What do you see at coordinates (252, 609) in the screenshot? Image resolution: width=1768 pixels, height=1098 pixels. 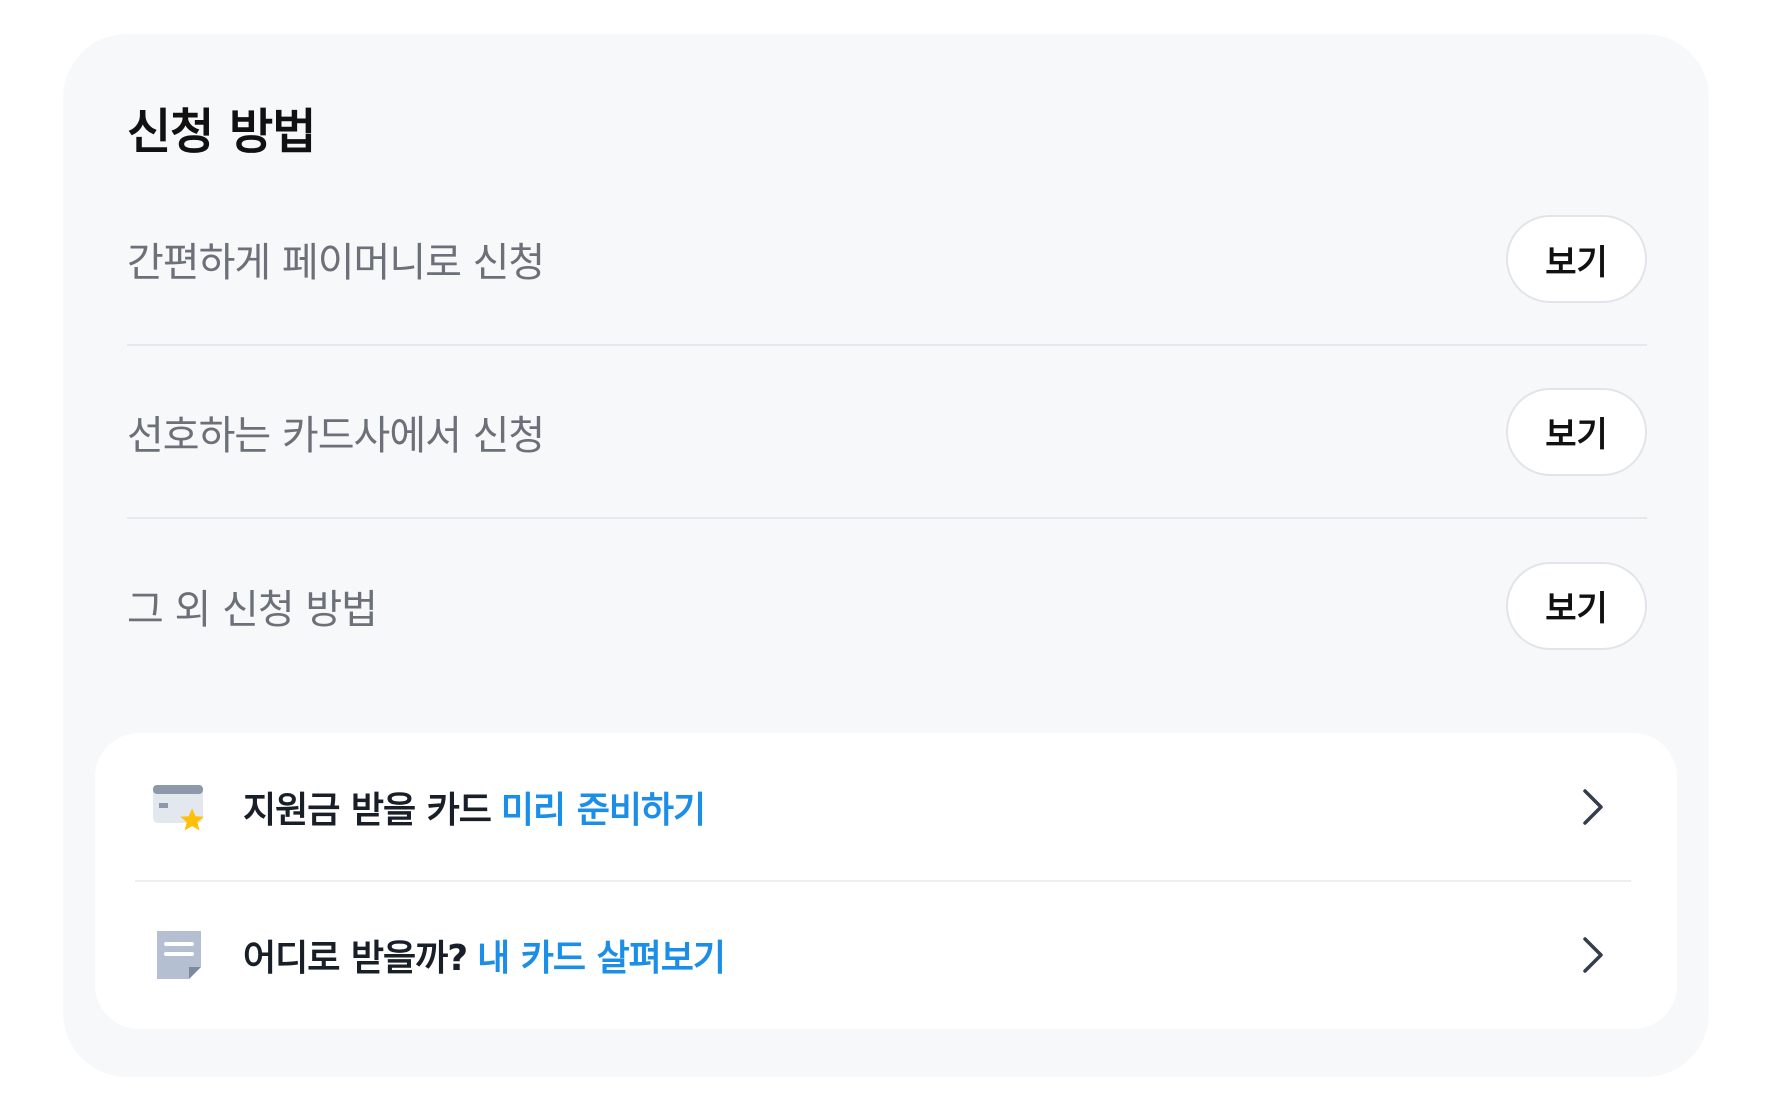 I see `method-label: 그 외 신청 방법` at bounding box center [252, 609].